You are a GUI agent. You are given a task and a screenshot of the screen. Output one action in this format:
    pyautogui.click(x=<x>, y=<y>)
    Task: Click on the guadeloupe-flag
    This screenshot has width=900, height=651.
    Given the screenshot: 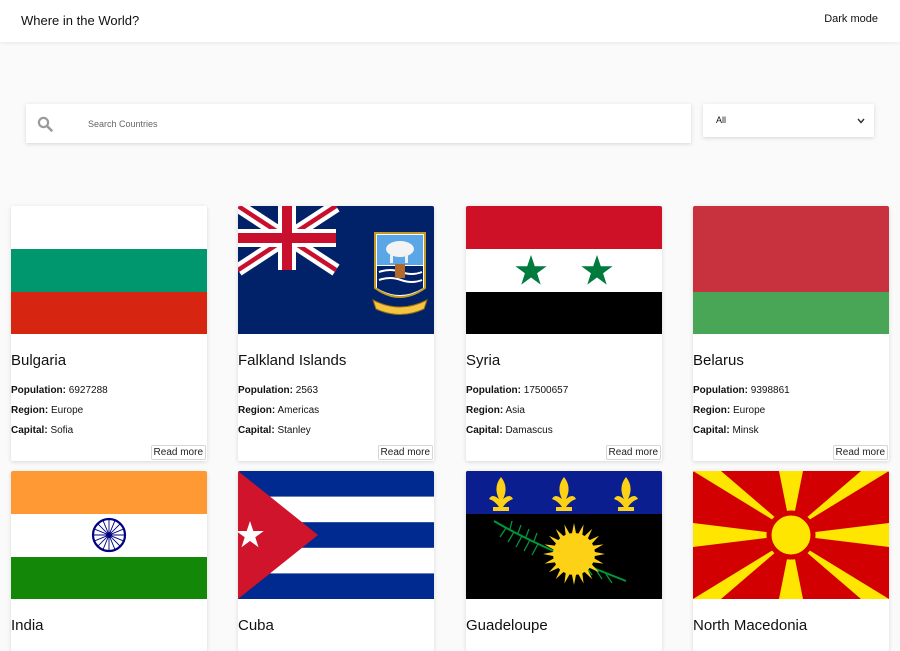 What is the action you would take?
    pyautogui.click(x=564, y=535)
    